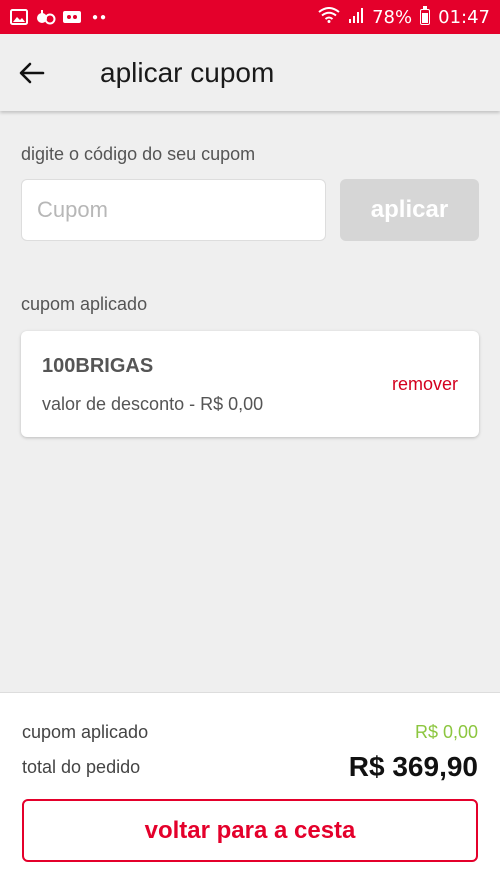  I want to click on image-icon, so click(19, 17).